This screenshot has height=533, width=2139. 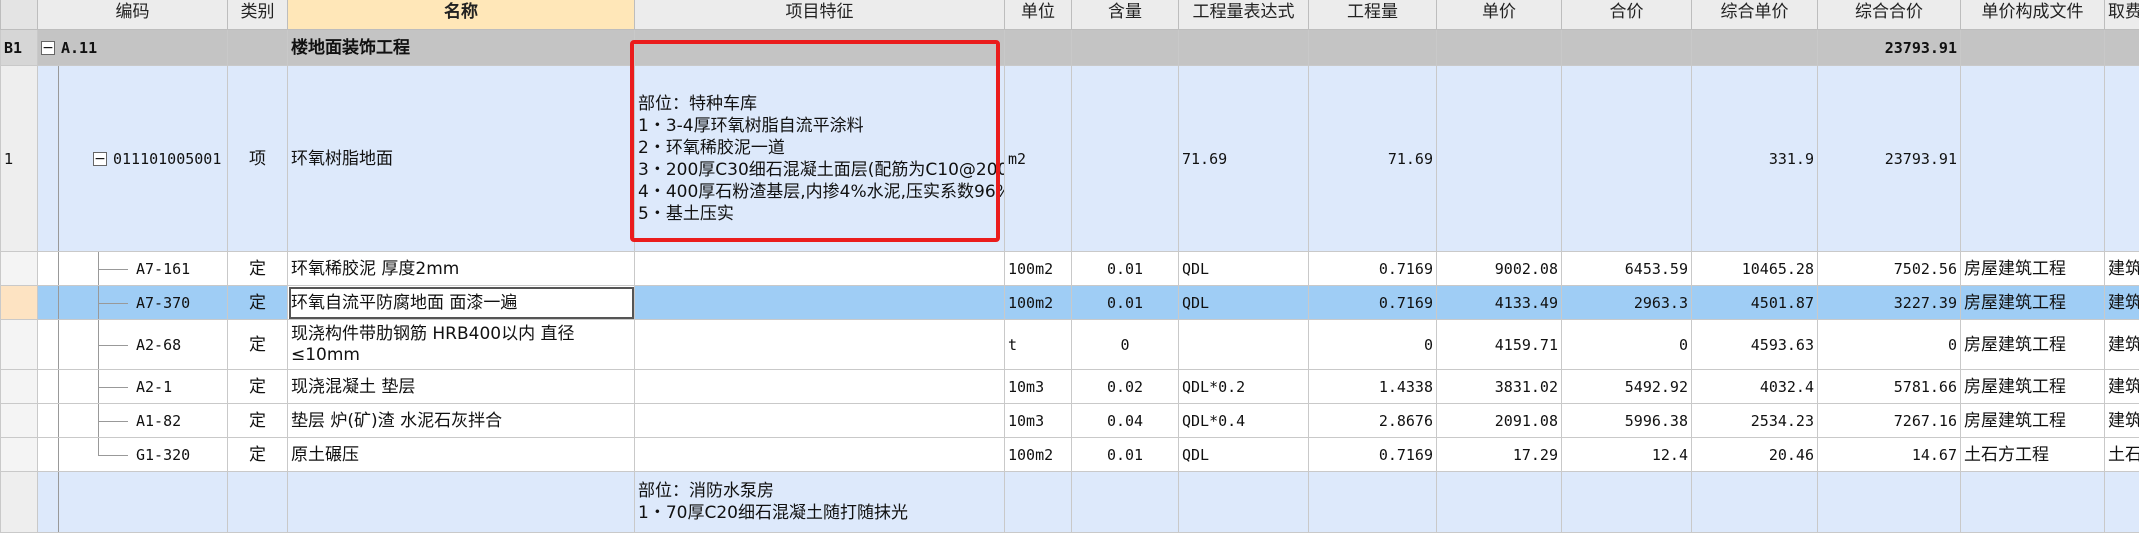 What do you see at coordinates (133, 502) in the screenshot?
I see `next-item-code-cell` at bounding box center [133, 502].